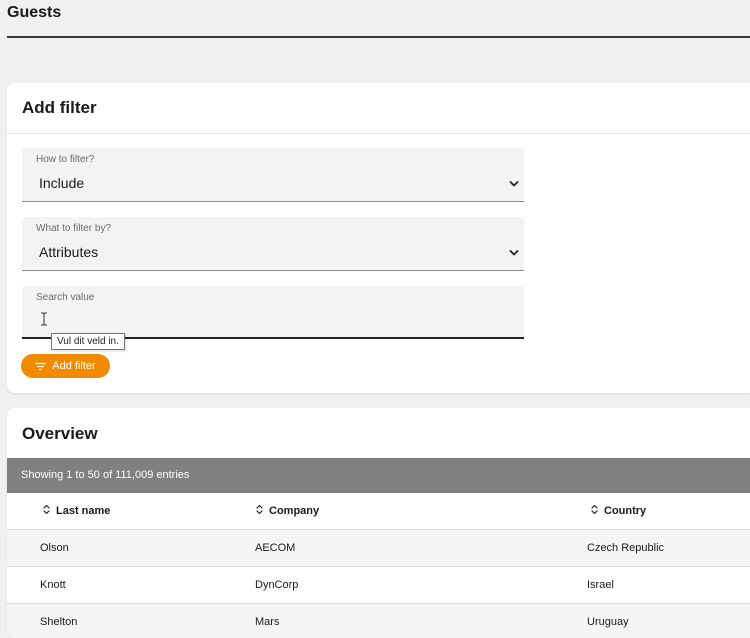  I want to click on table-header-row: Last name Company Country, so click(378, 511).